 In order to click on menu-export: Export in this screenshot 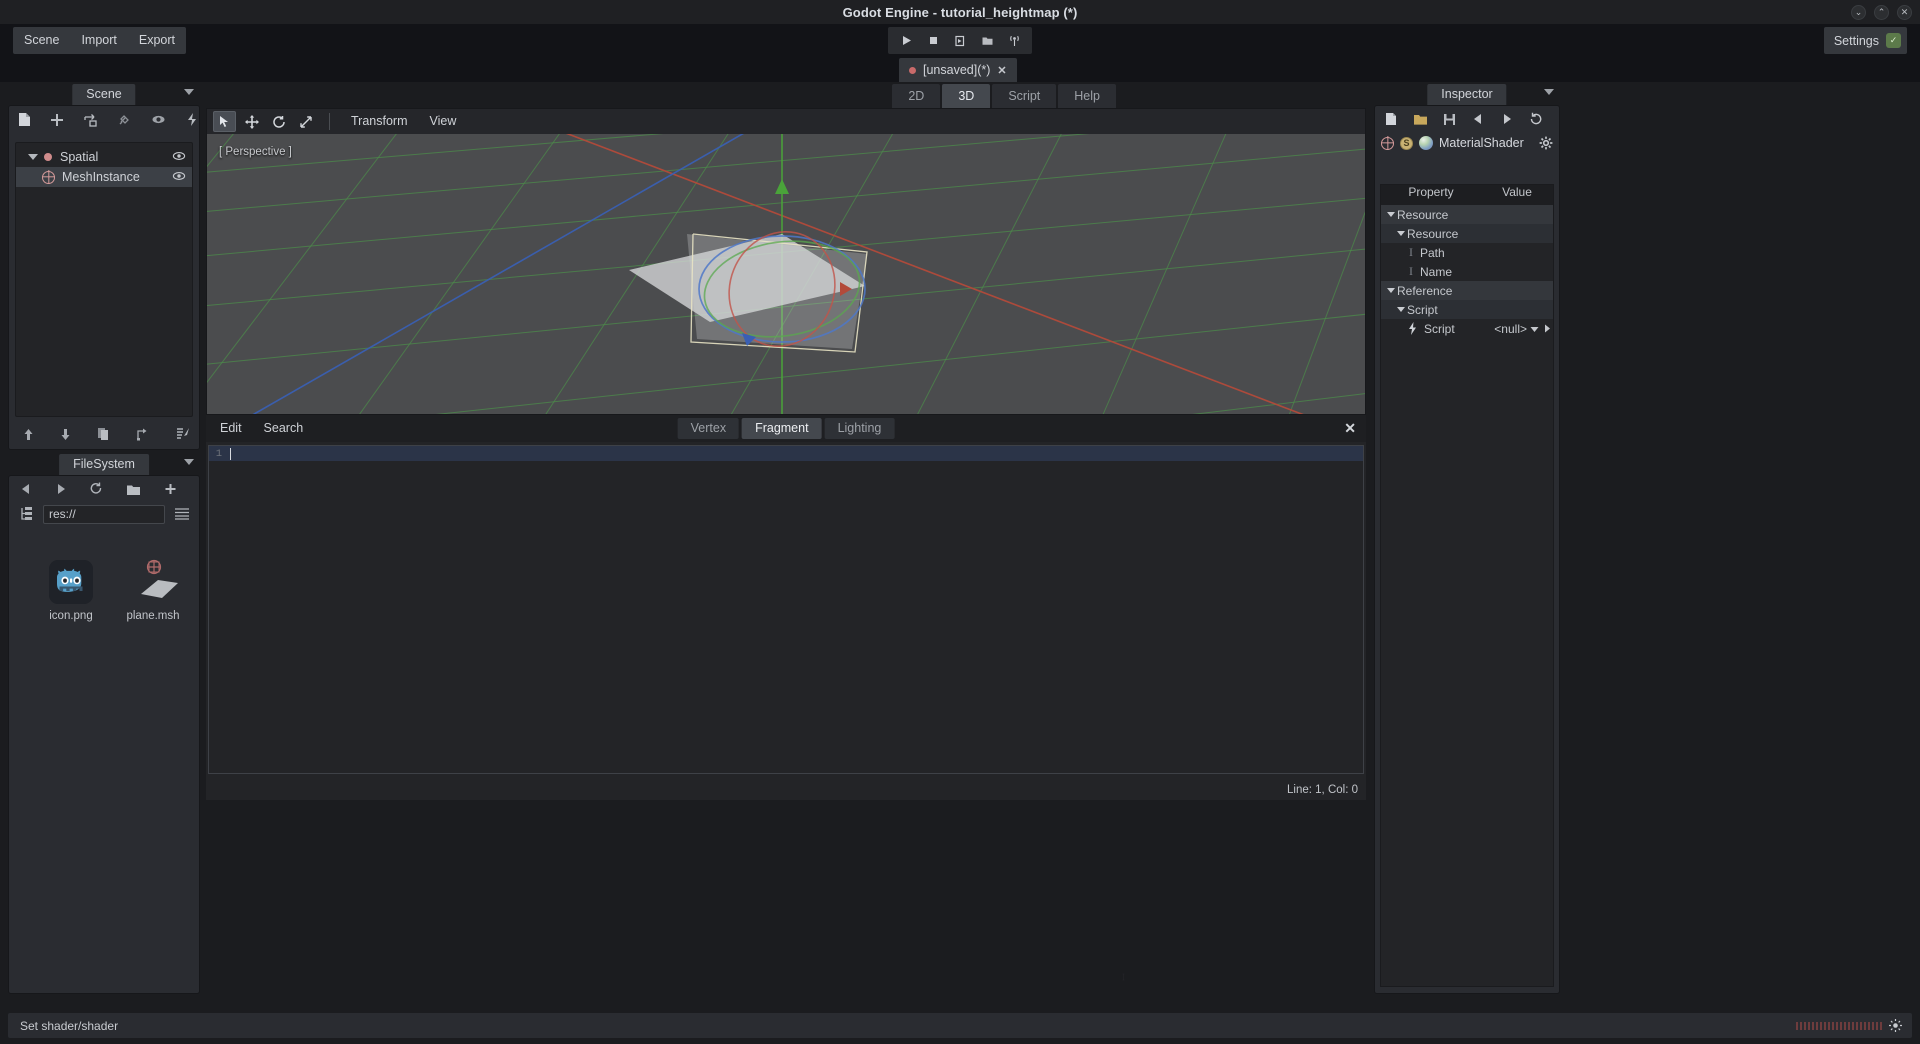, I will do `click(157, 40)`.